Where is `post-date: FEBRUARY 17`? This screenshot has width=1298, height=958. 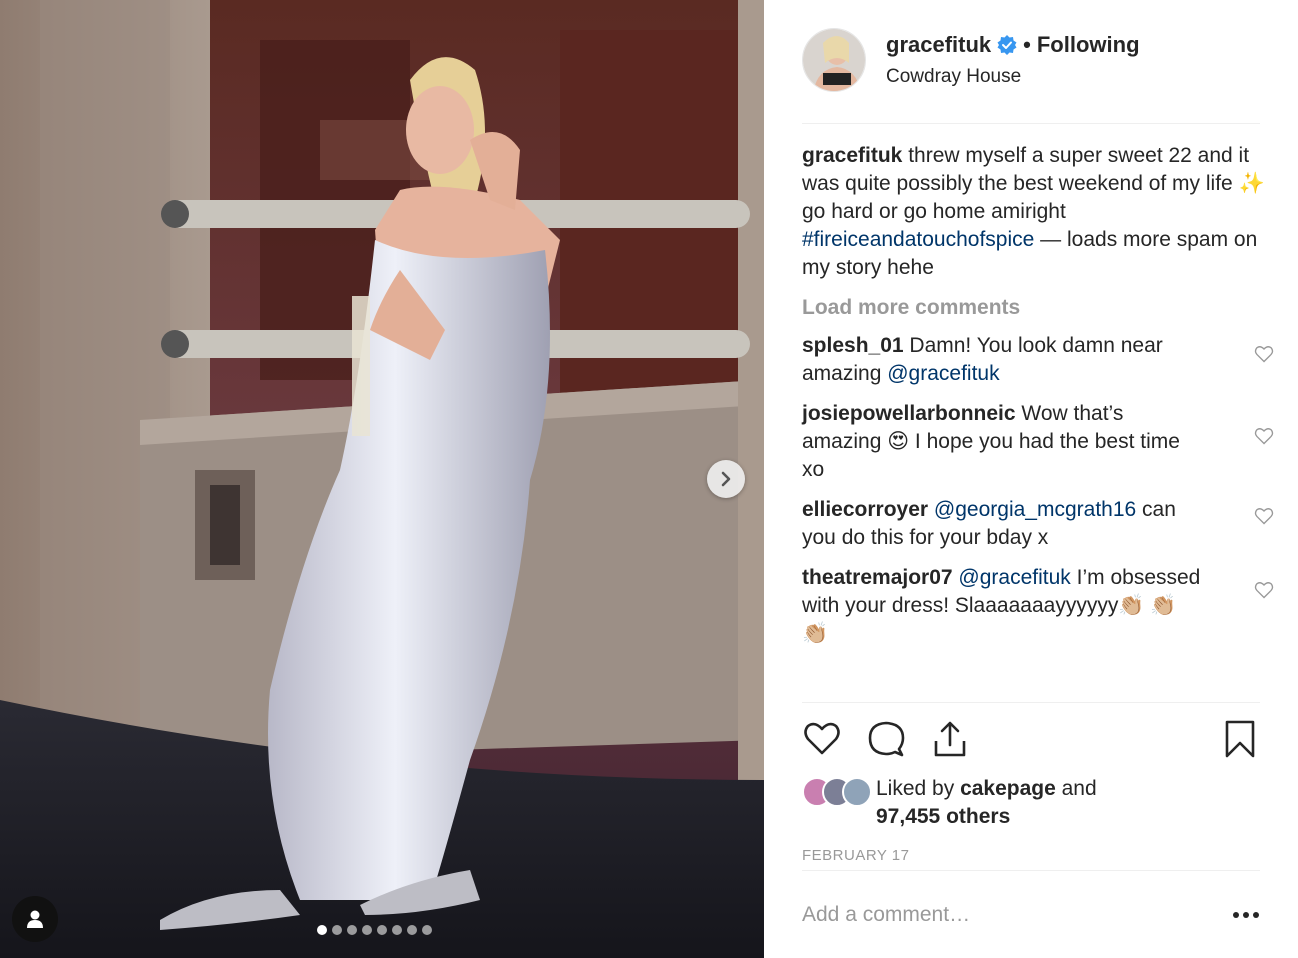 post-date: FEBRUARY 17 is located at coordinates (1031, 855).